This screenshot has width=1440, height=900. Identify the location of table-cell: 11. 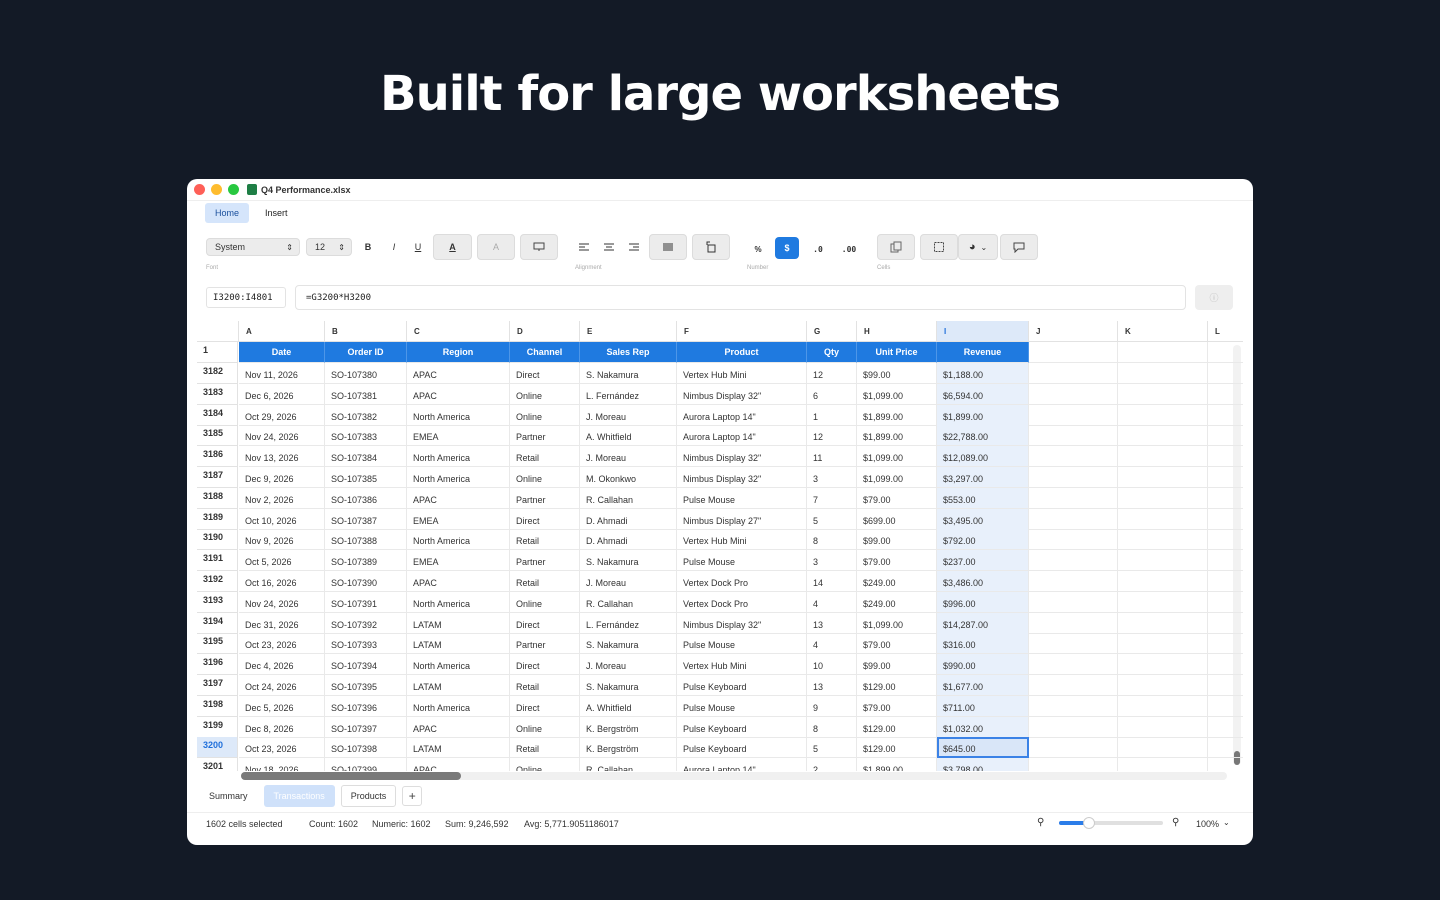
(832, 457).